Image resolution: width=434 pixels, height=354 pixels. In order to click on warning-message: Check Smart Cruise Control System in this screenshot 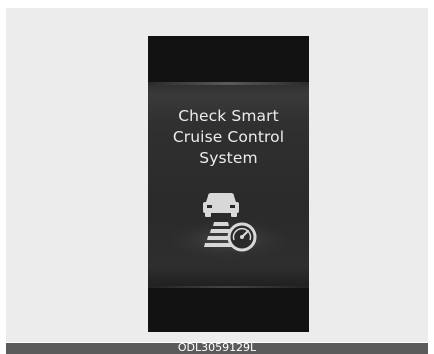, I will do `click(228, 137)`.